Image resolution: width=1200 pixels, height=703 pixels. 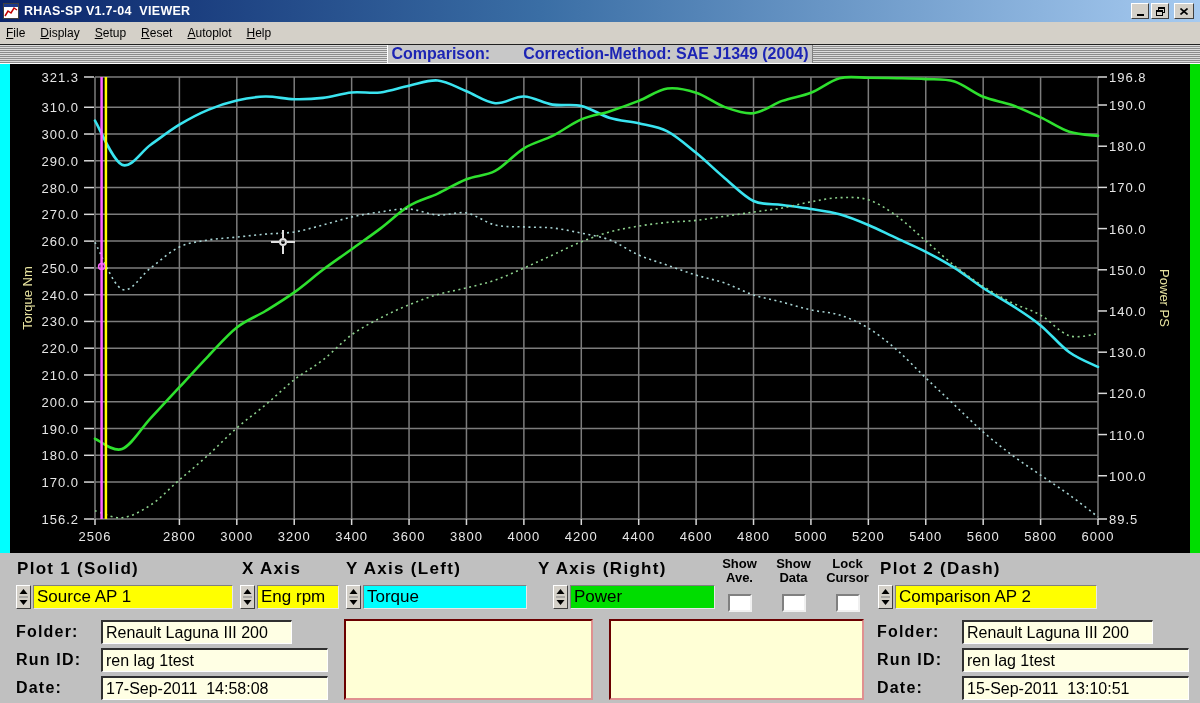 I want to click on column-heading: Plot 1 (Solid), so click(x=79, y=569).